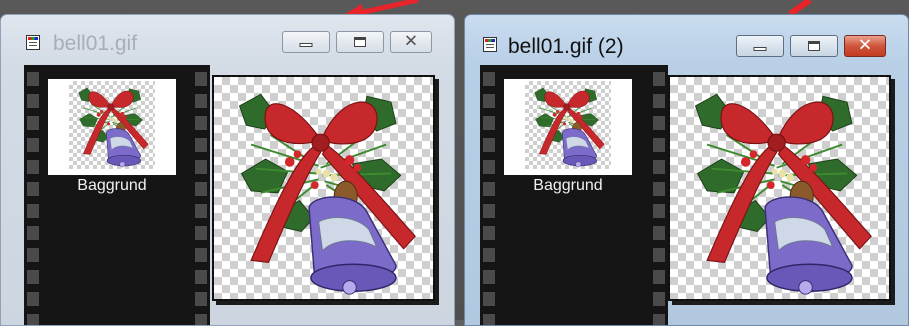 Image resolution: width=909 pixels, height=326 pixels. What do you see at coordinates (686, 37) in the screenshot?
I see `title-bar: bell01.gif (2) ✕` at bounding box center [686, 37].